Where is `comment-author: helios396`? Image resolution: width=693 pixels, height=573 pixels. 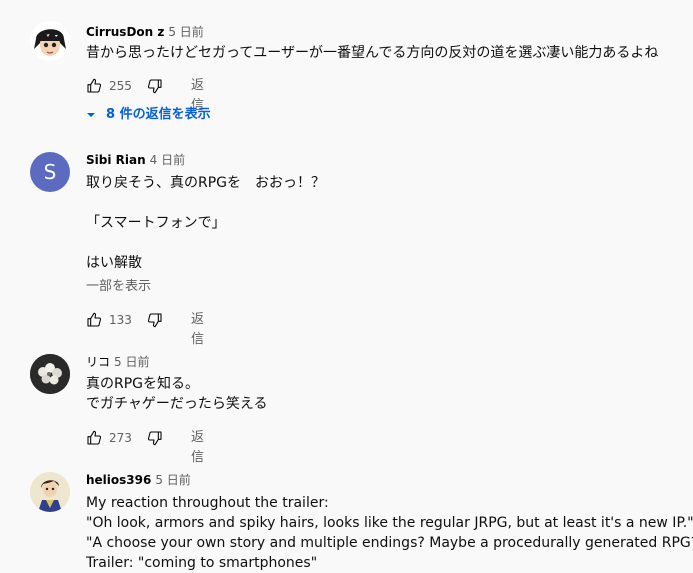 comment-author: helios396 is located at coordinates (118, 480).